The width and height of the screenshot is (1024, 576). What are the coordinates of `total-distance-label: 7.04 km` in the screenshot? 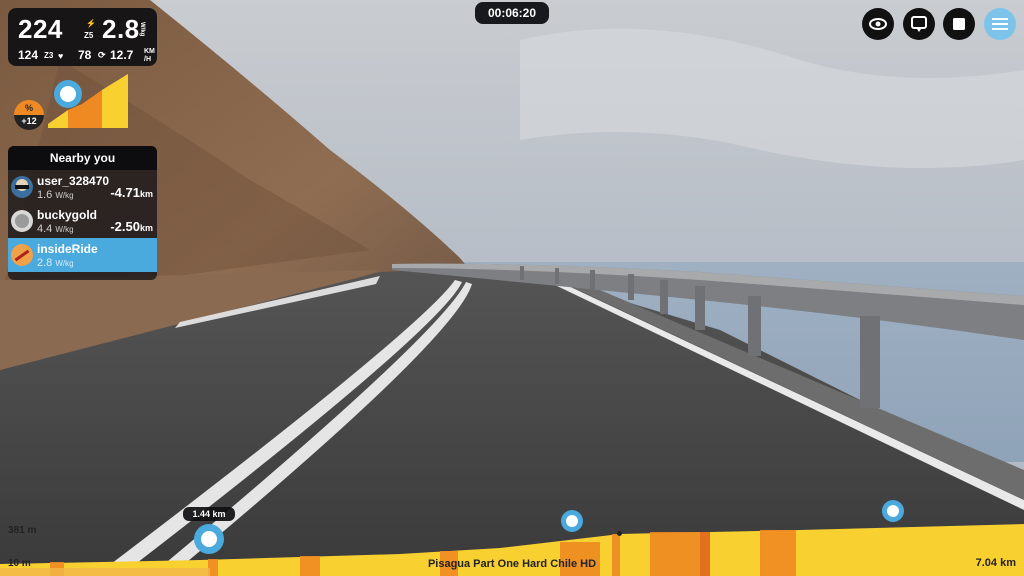 It's located at (995, 563).